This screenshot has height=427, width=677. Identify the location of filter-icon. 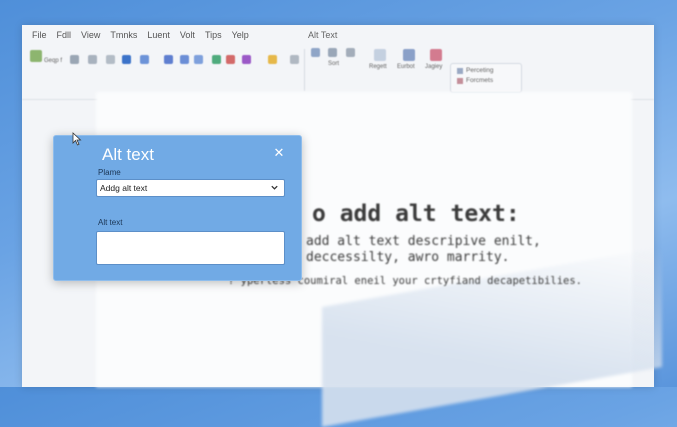
(294, 59).